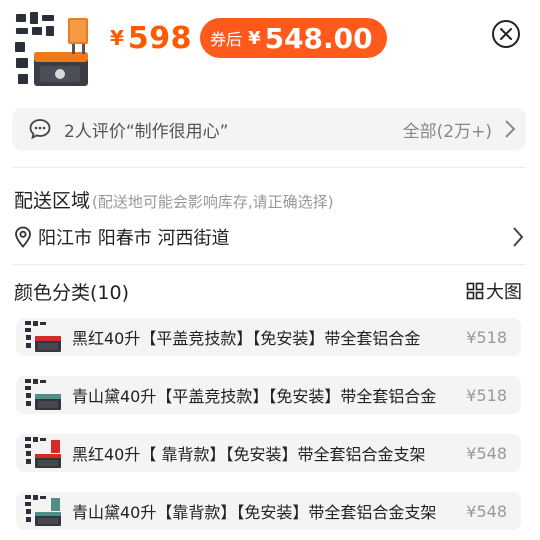 The width and height of the screenshot is (540, 540). What do you see at coordinates (254, 38) in the screenshot?
I see `coupon-currency: ¥` at bounding box center [254, 38].